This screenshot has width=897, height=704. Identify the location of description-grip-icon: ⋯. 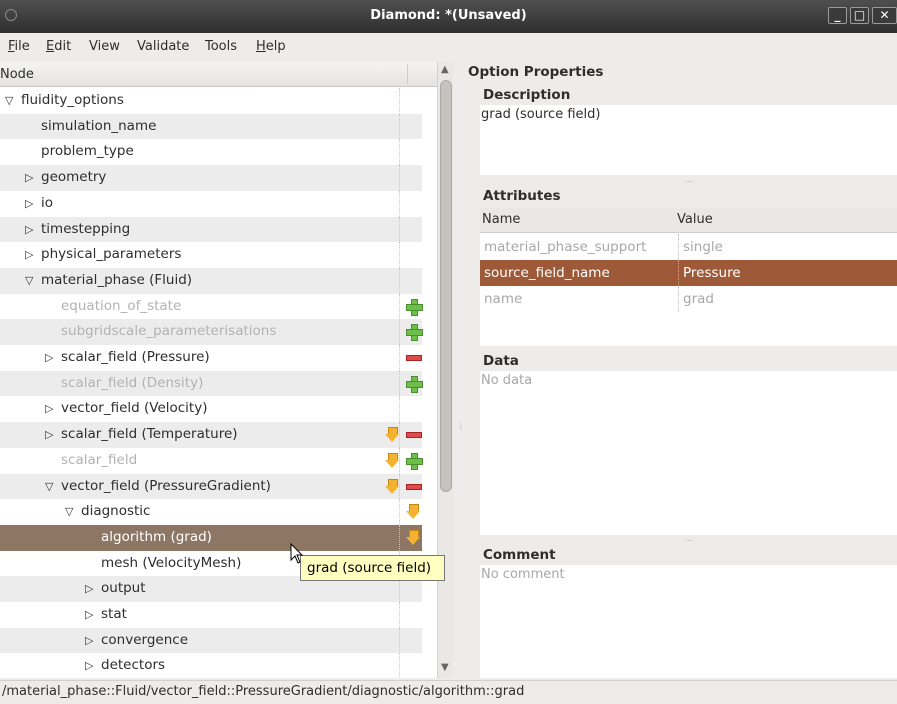
(689, 181).